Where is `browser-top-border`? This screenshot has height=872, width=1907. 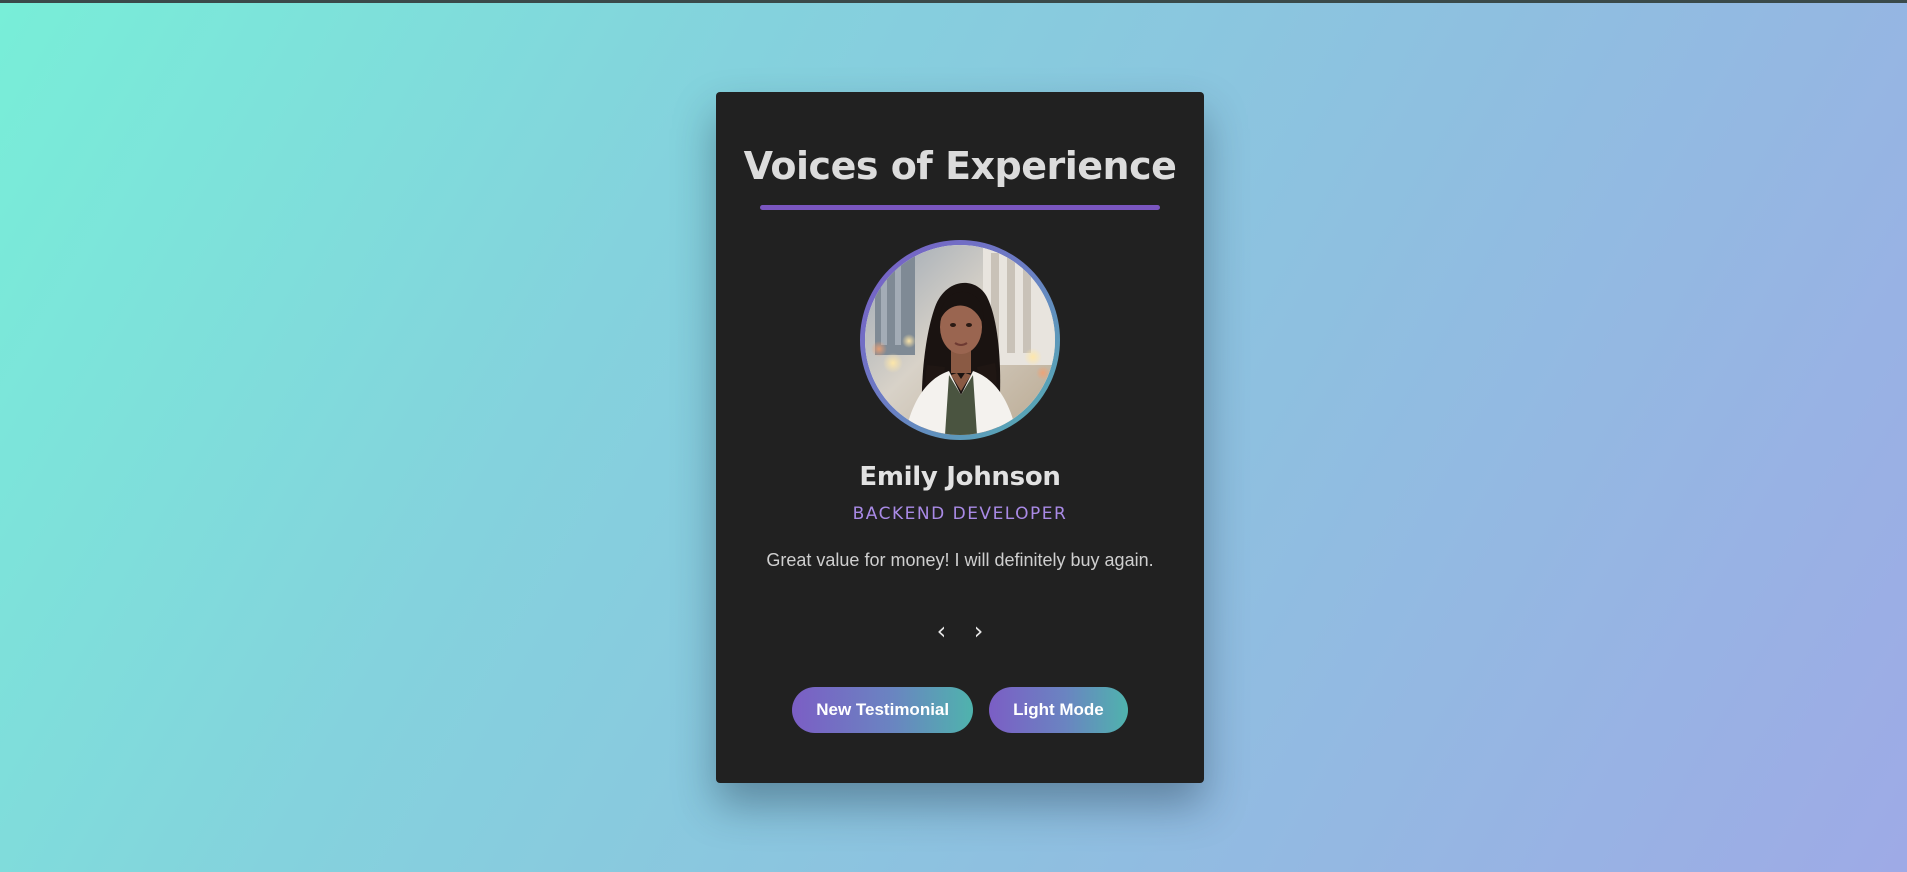
browser-top-border is located at coordinates (953, 1).